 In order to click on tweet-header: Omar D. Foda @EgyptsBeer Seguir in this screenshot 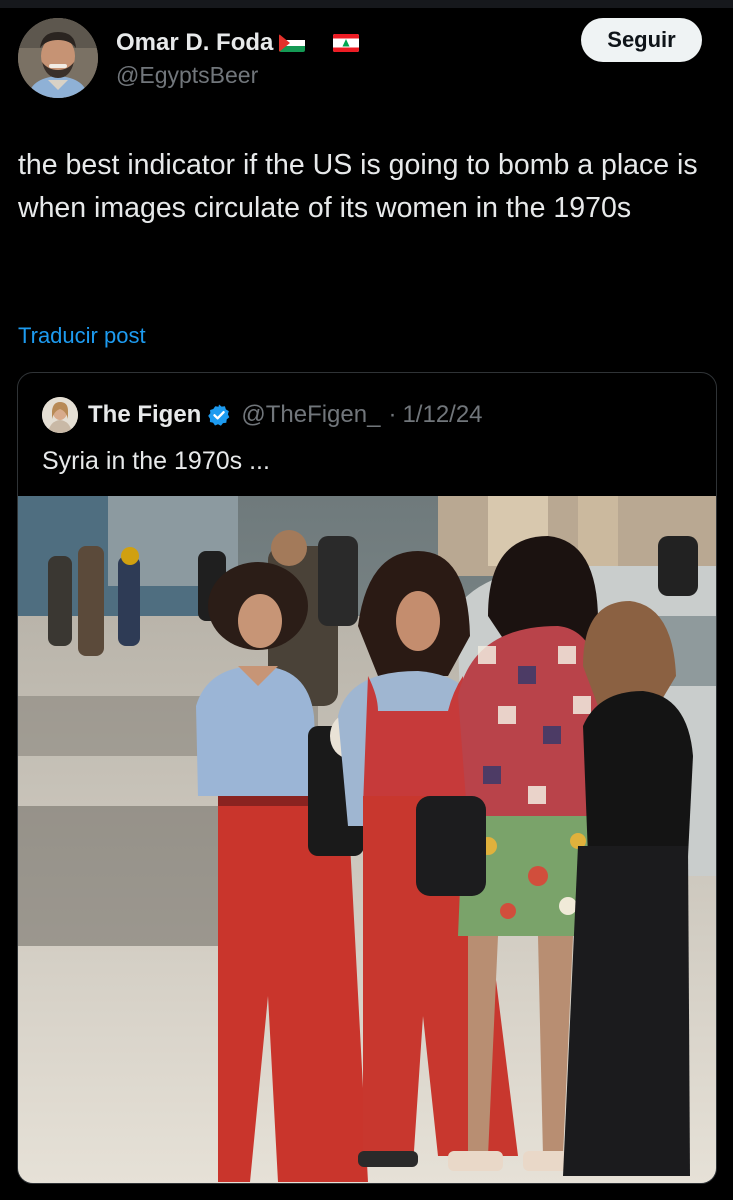, I will do `click(366, 58)`.